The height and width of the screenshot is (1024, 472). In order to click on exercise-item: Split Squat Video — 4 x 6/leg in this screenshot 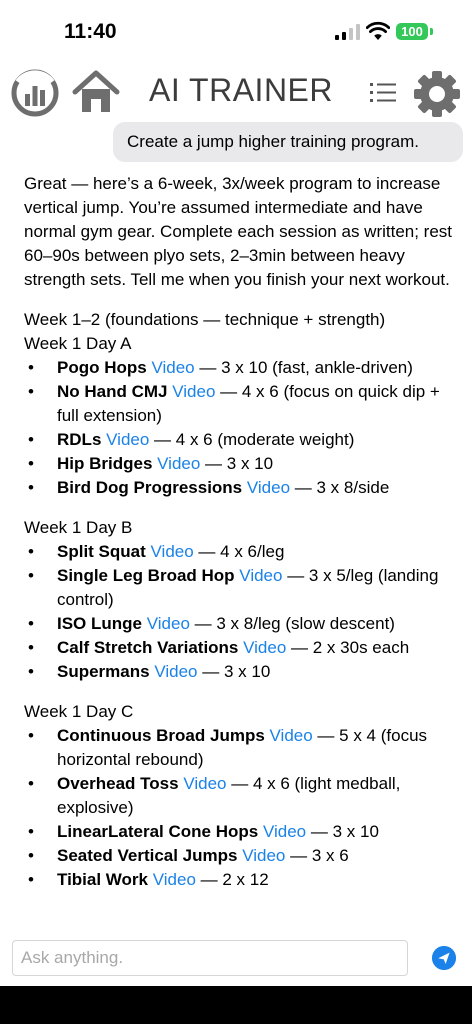, I will do `click(239, 552)`.